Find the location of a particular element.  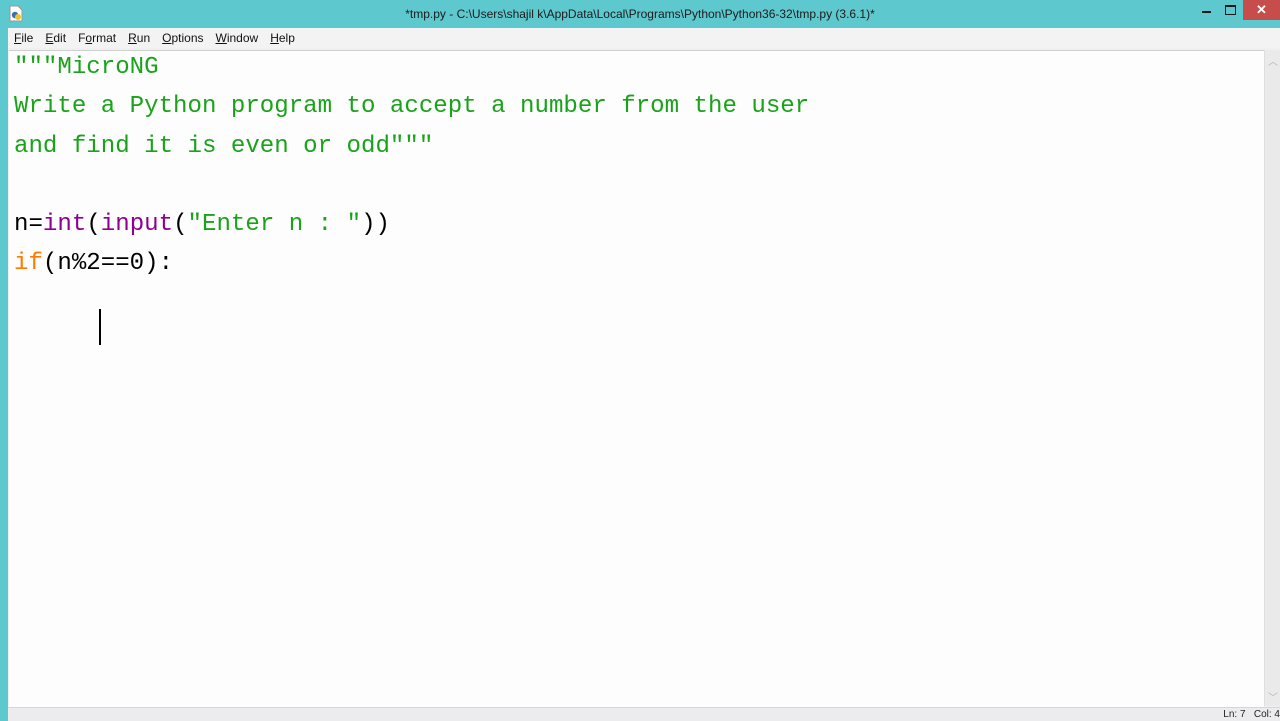

line-number: Ln: 7 is located at coordinates (1234, 714).